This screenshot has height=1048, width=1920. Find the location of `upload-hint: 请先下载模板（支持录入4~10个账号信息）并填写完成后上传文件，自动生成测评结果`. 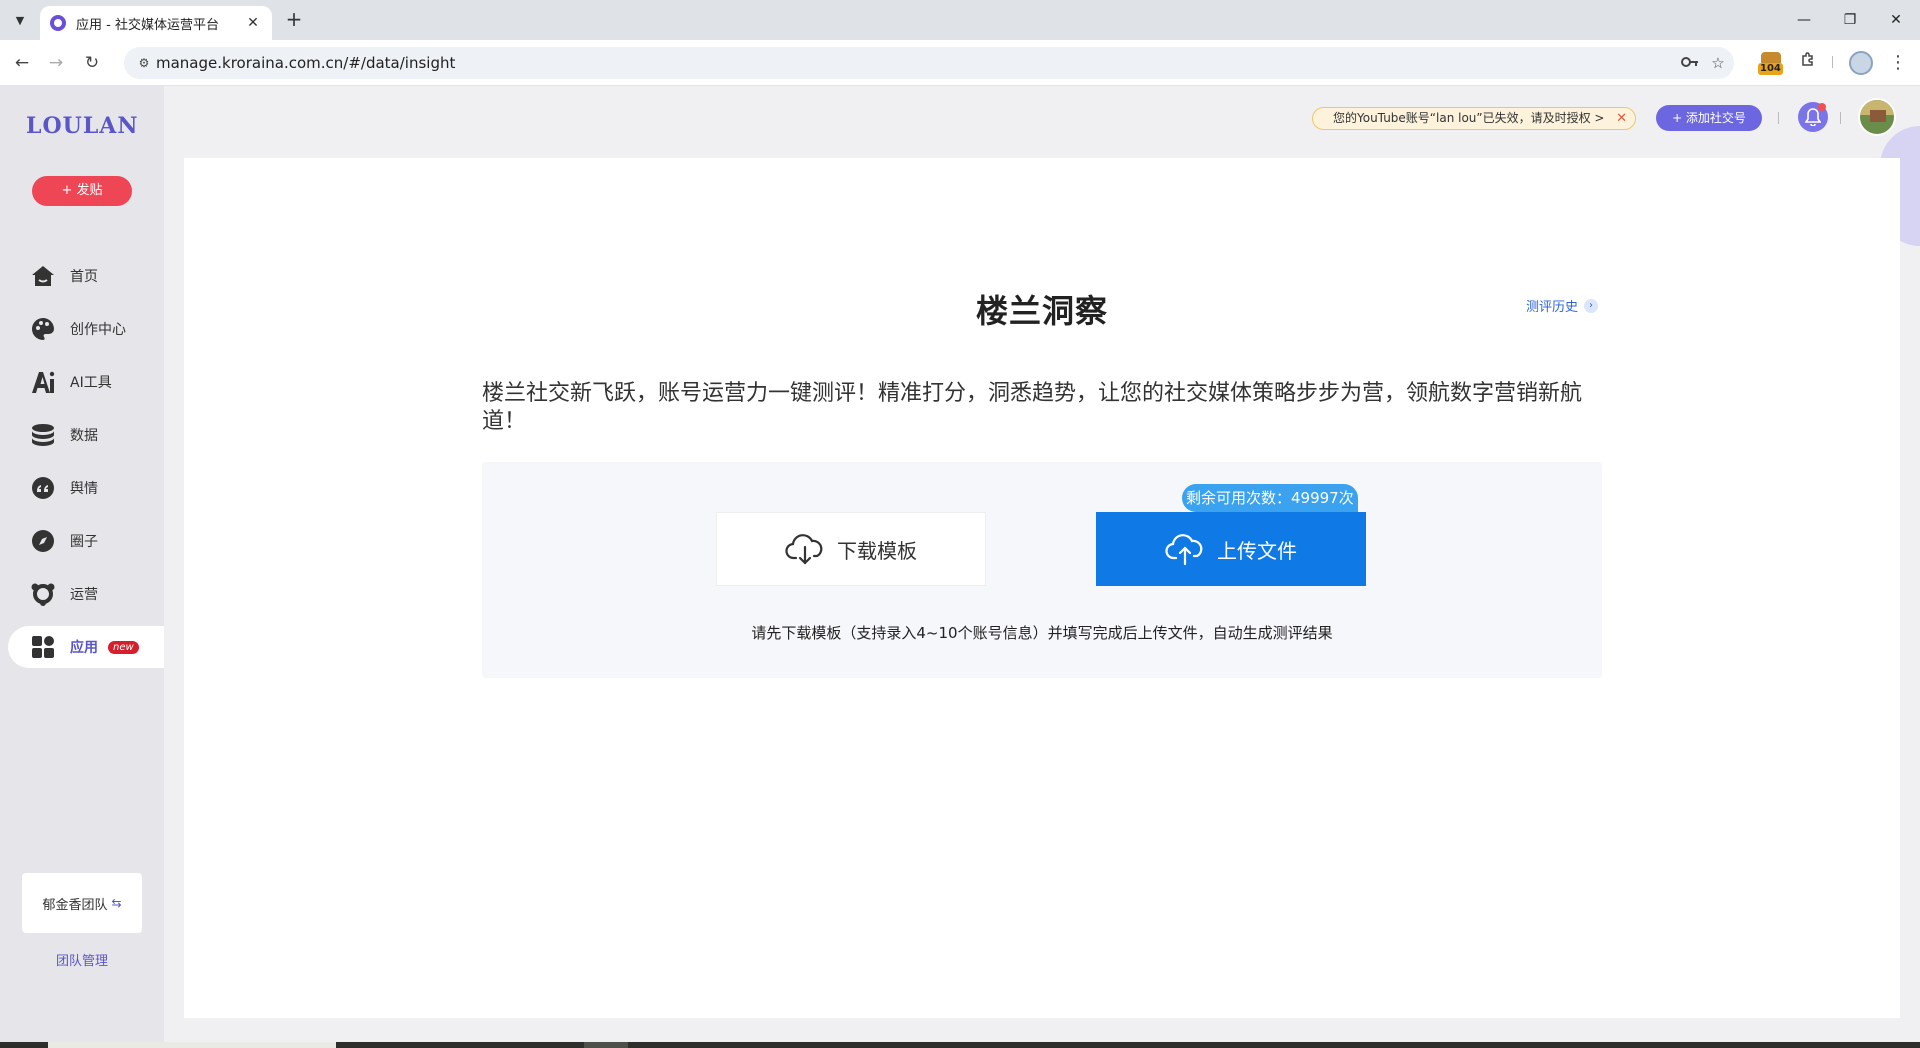

upload-hint: 请先下载模板（支持录入4~10个账号信息）并填写完成后上传文件，自动生成测评结果 is located at coordinates (1042, 633).